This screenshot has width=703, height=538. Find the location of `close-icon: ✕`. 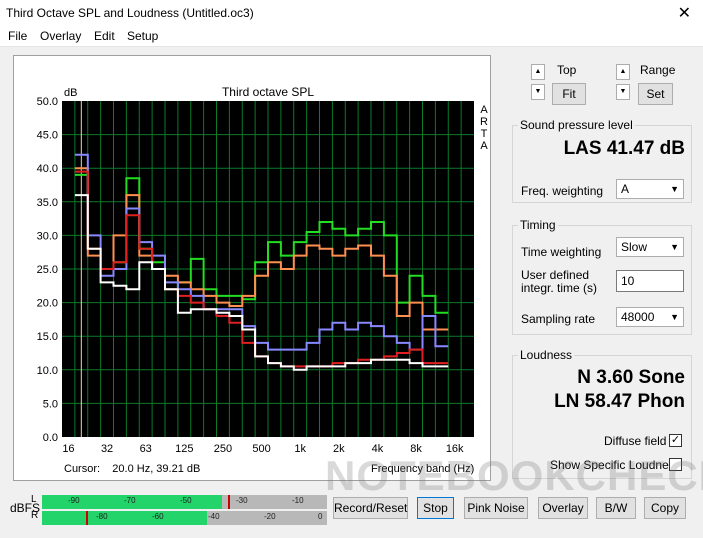

close-icon: ✕ is located at coordinates (684, 13).